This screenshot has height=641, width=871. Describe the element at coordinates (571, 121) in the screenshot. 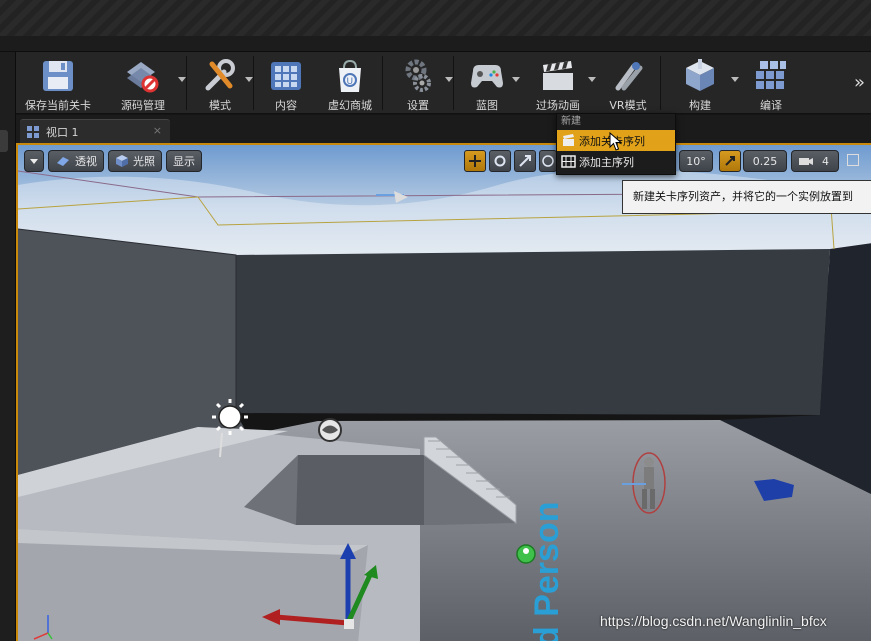

I see `menu-section-header: 新建` at that location.